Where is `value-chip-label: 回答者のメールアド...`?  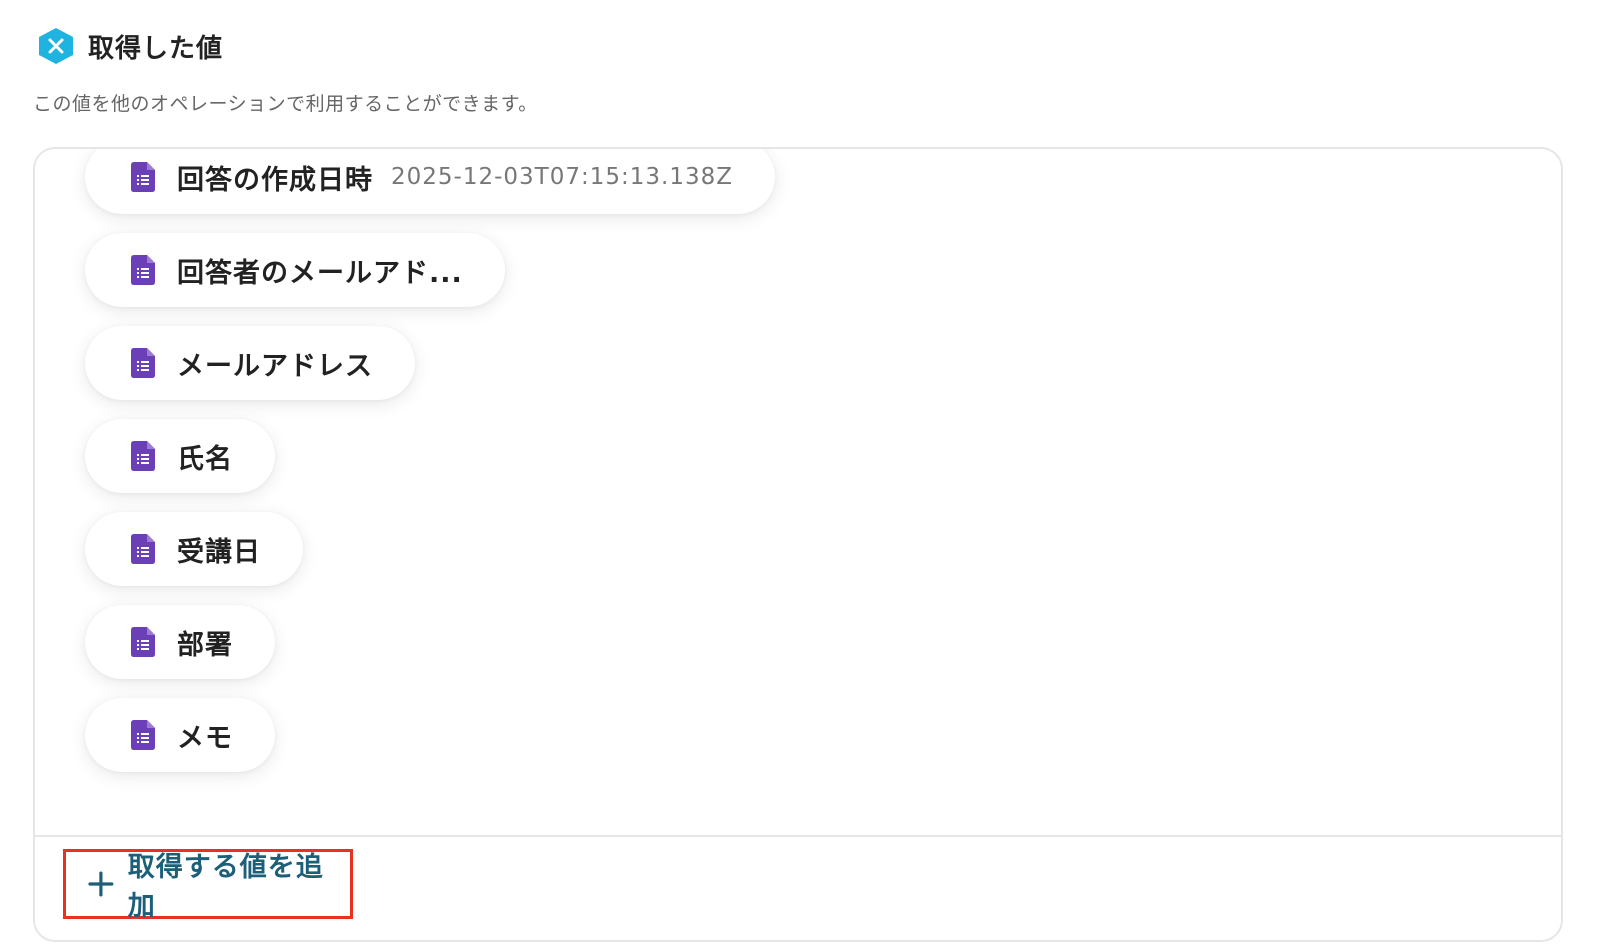
value-chip-label: 回答者のメールアド... is located at coordinates (320, 273).